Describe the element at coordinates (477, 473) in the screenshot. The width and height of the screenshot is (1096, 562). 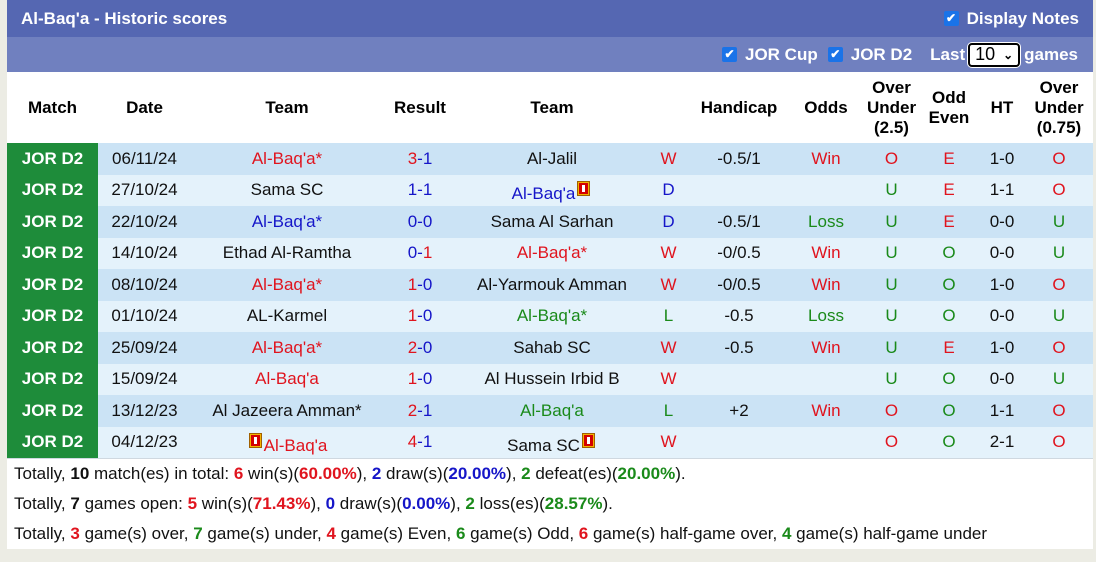
I see `summary-stat-value: 20.00%` at that location.